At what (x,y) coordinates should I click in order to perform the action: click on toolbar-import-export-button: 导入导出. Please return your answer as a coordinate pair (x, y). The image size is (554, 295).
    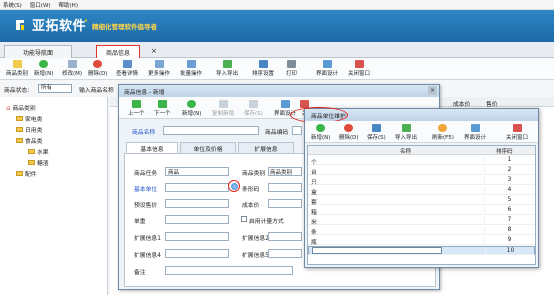
    Looking at the image, I should click on (227, 68).